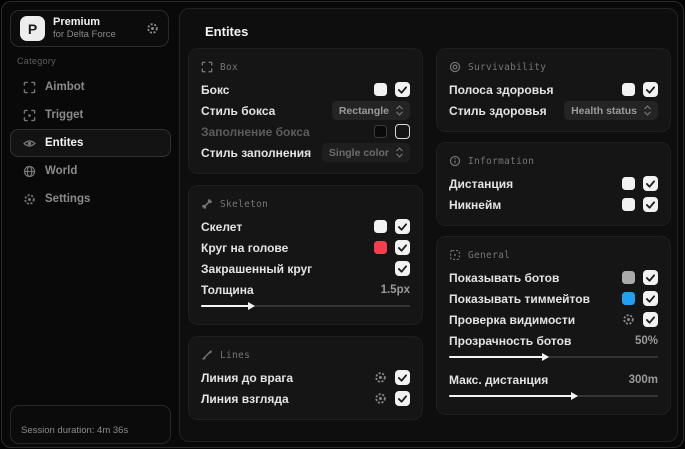 The height and width of the screenshot is (449, 685). What do you see at coordinates (611, 110) in the screenshot?
I see `health-style-dropdown: Health status` at bounding box center [611, 110].